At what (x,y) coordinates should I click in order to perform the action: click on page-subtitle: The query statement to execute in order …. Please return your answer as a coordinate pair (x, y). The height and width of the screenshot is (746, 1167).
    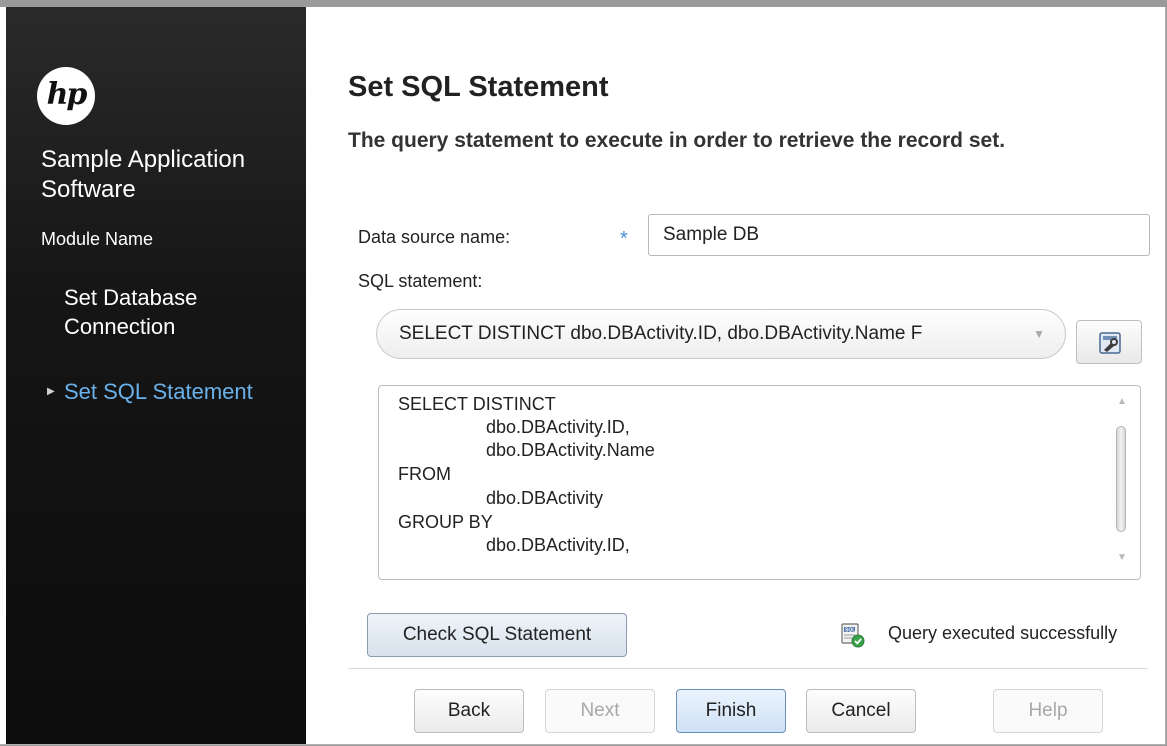
    Looking at the image, I should click on (677, 140).